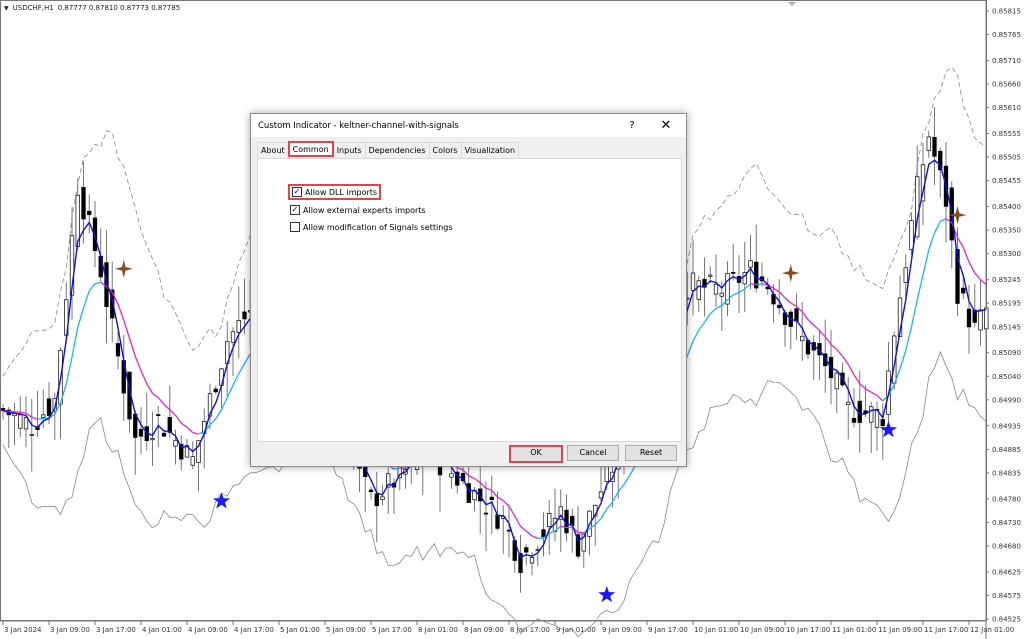 The image size is (1024, 639). Describe the element at coordinates (438, 630) in the screenshot. I see `time-label: 8 Jan 01:00` at that location.